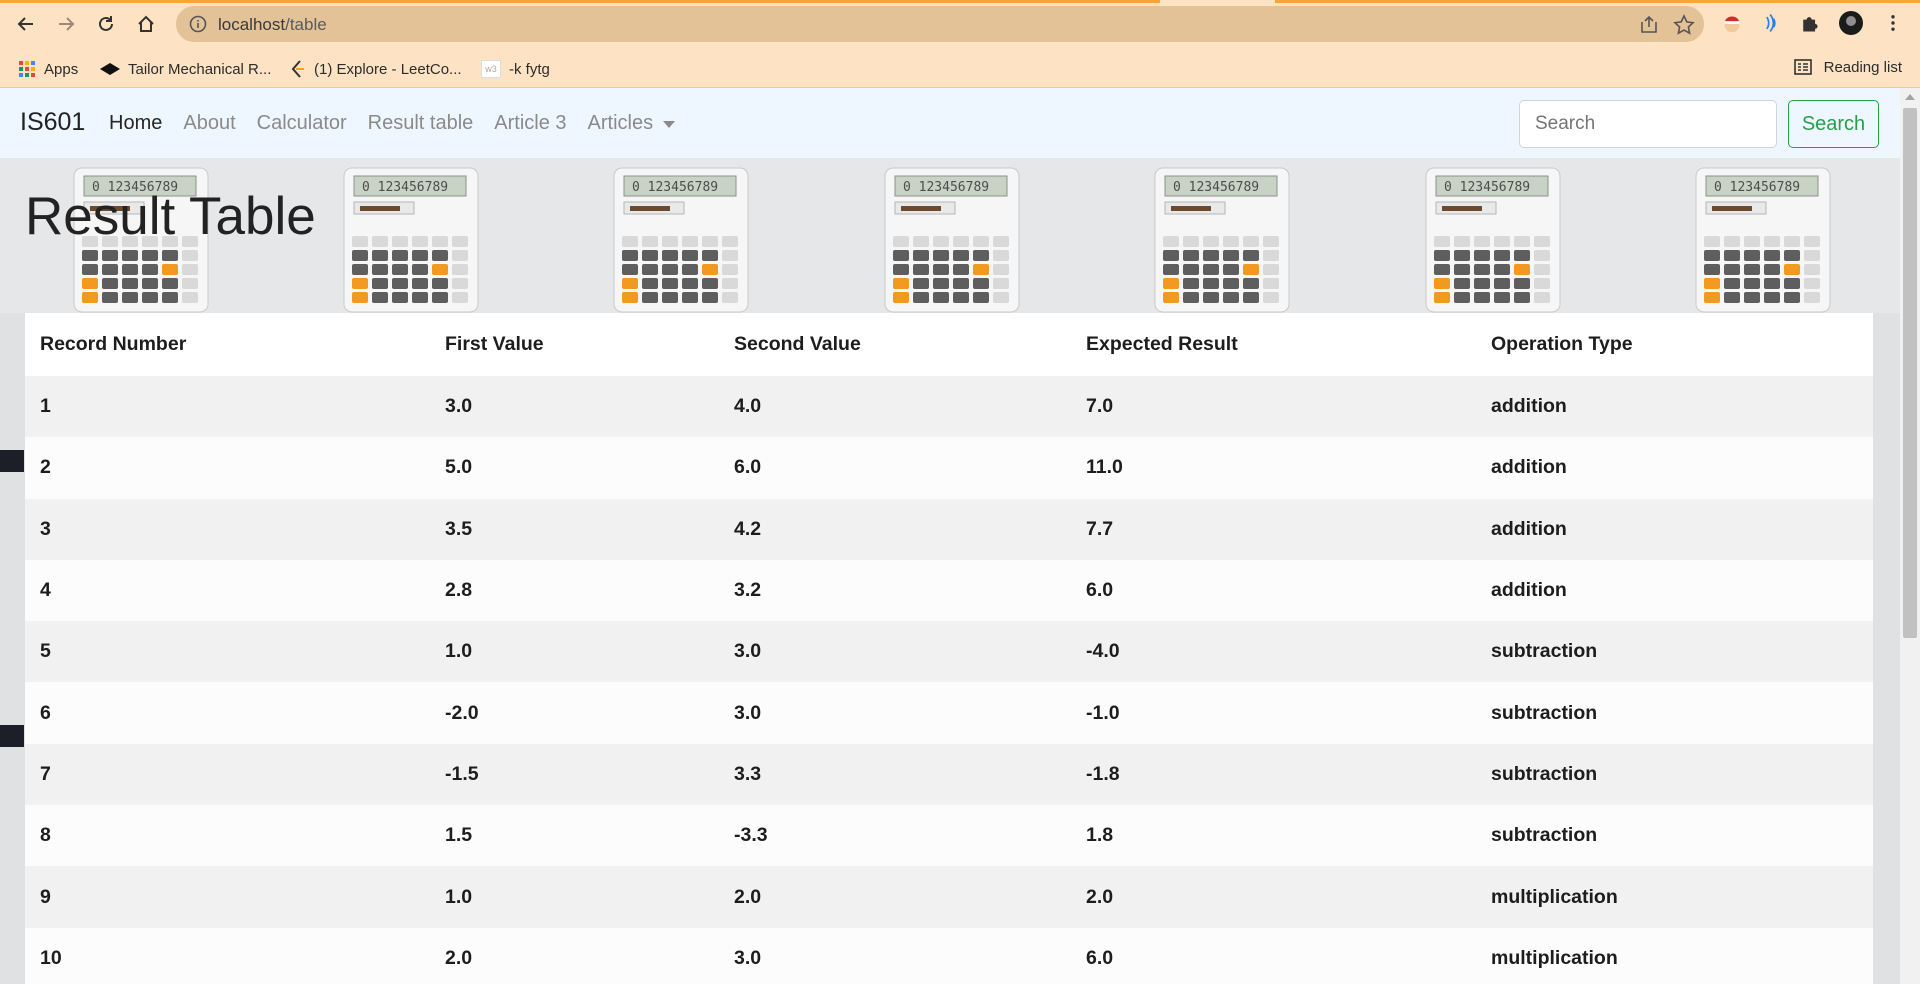 The width and height of the screenshot is (1920, 984). What do you see at coordinates (459, 957) in the screenshot?
I see `cell-first-value: 2.0` at bounding box center [459, 957].